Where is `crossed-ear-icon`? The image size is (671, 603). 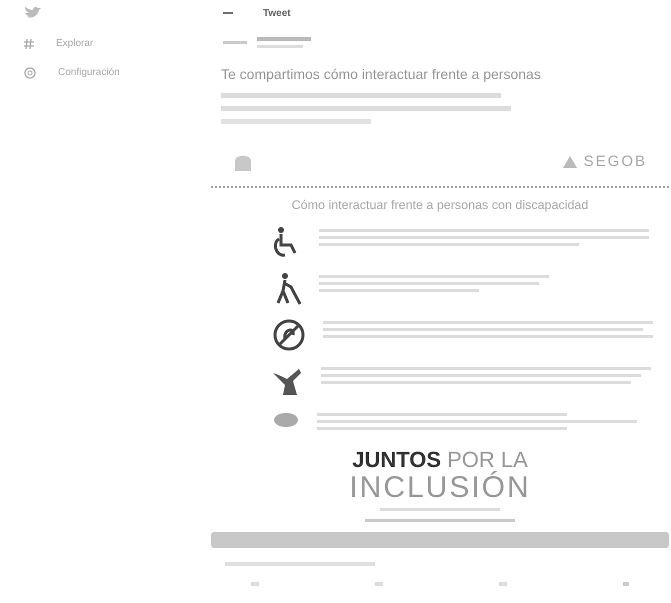 crossed-ear-icon is located at coordinates (289, 334).